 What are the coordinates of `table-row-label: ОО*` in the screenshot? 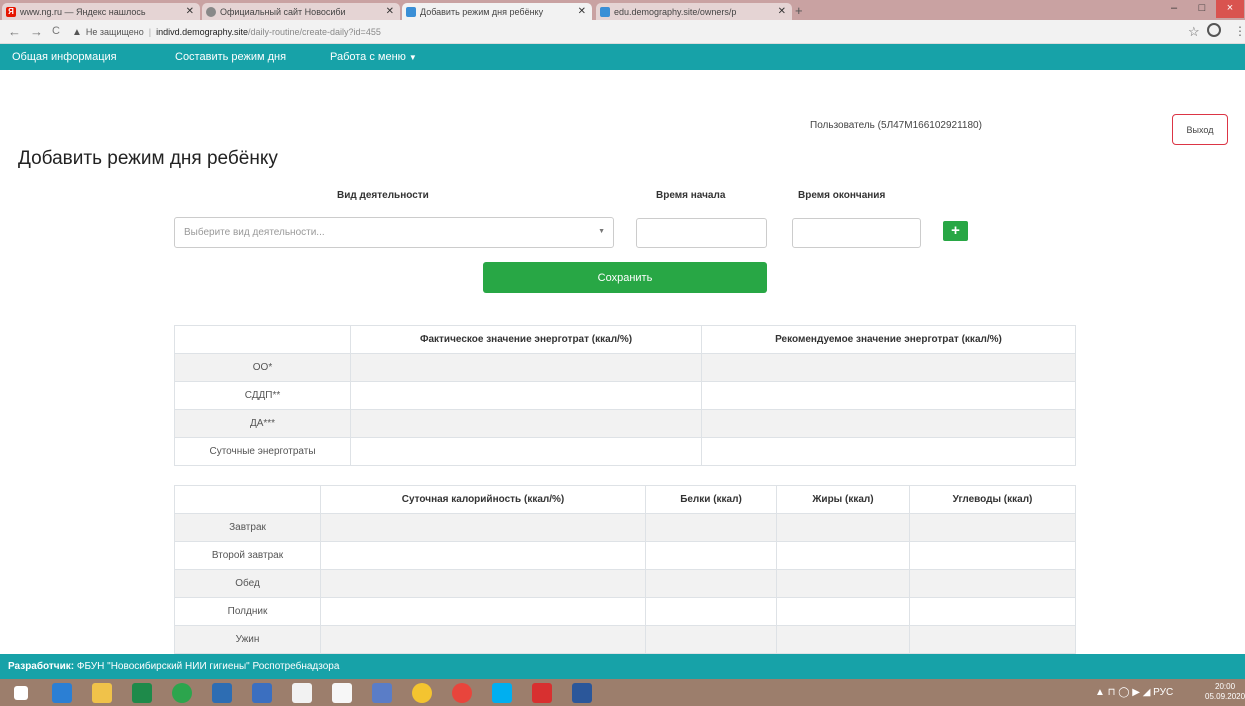 It's located at (262, 367).